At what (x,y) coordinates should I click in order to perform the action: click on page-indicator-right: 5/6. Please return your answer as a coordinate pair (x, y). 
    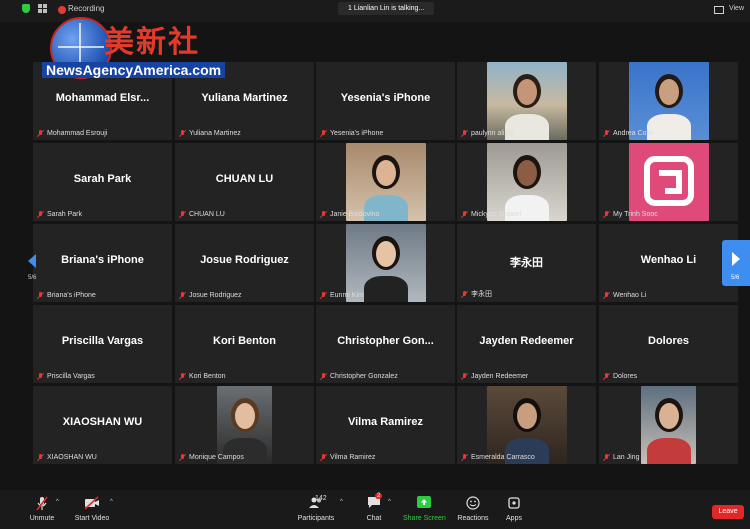
    Looking at the image, I should click on (735, 278).